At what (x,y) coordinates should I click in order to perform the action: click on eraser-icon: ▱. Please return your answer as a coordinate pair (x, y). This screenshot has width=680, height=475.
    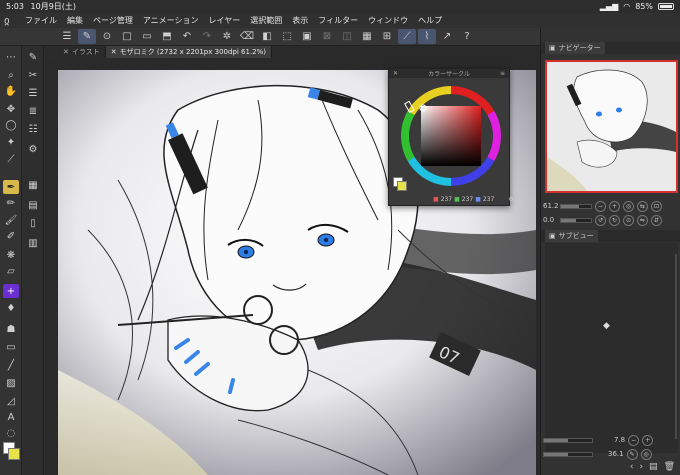
    Looking at the image, I should click on (11, 271).